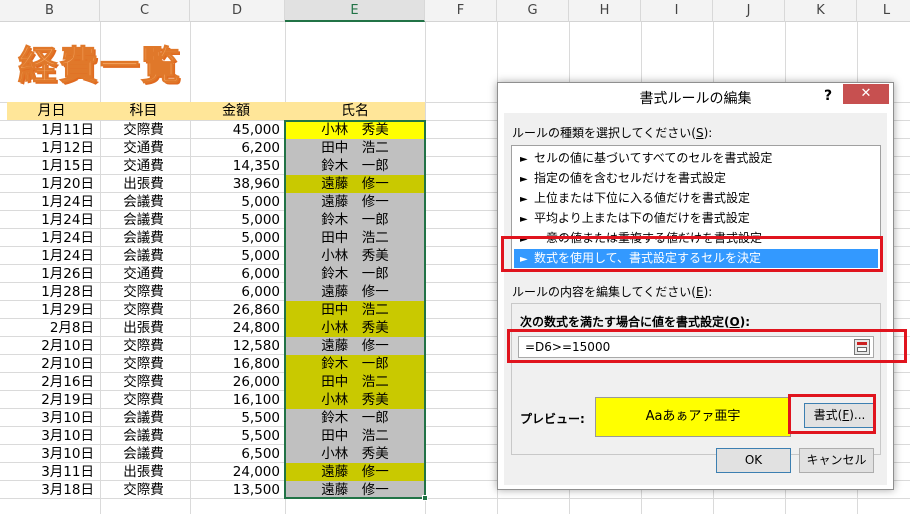 The width and height of the screenshot is (910, 514). Describe the element at coordinates (236, 382) in the screenshot. I see `cell-amount: 26,000` at that location.